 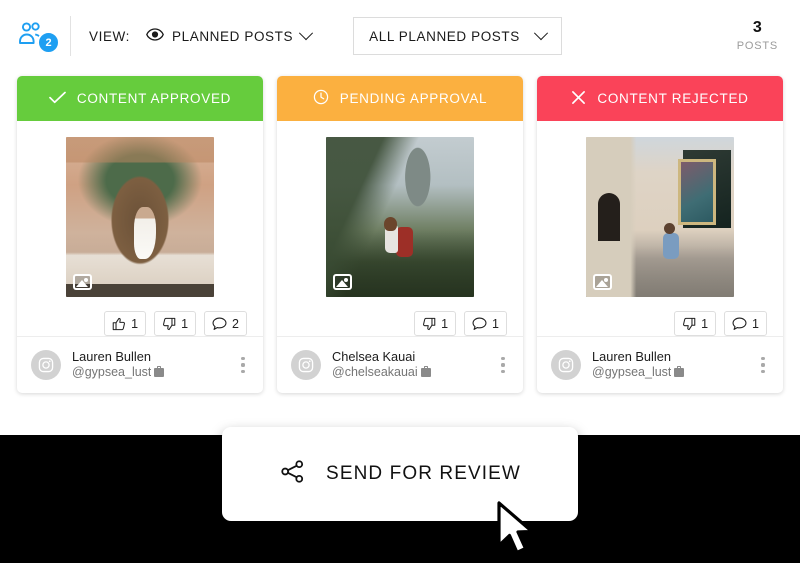 I want to click on view-label: VIEW:, so click(x=110, y=36).